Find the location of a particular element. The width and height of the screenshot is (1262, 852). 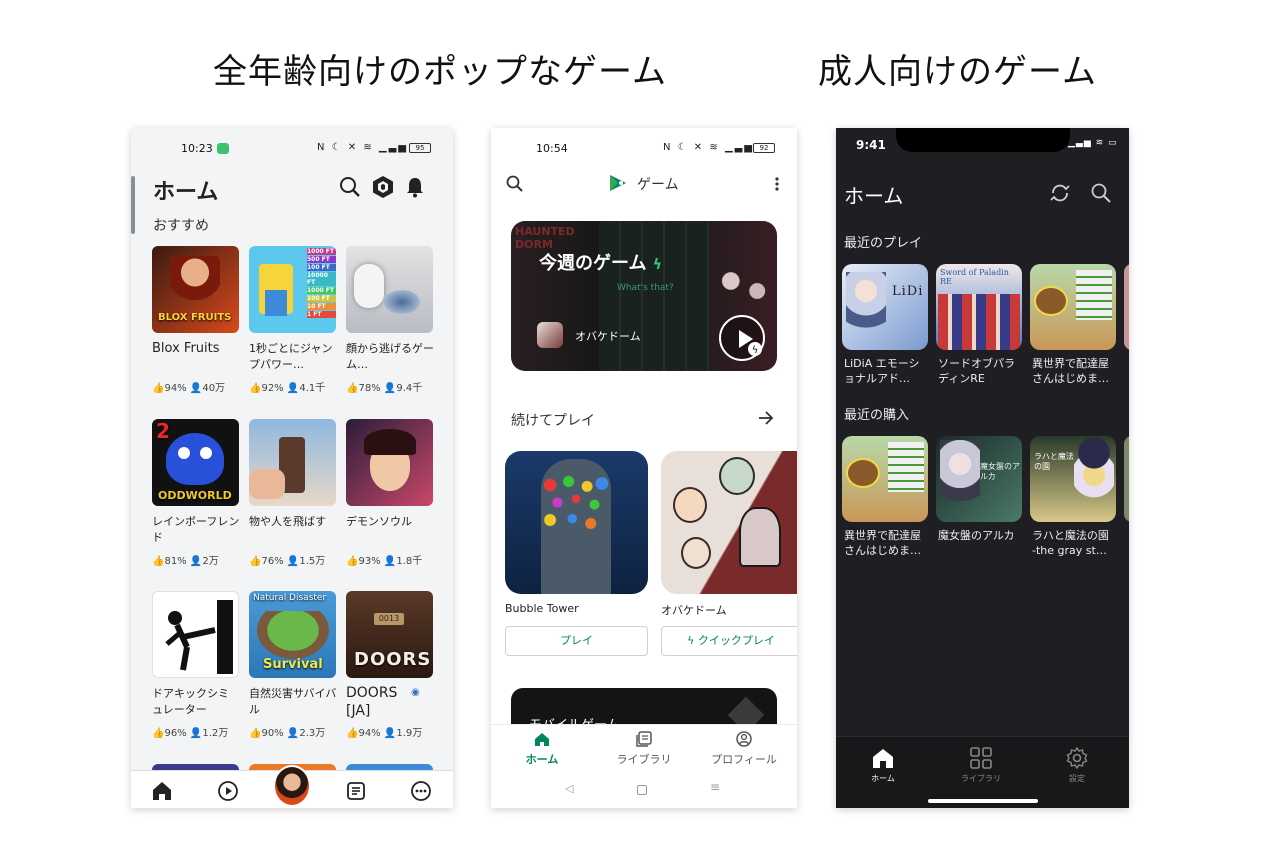

robux-icon is located at coordinates (383, 187).